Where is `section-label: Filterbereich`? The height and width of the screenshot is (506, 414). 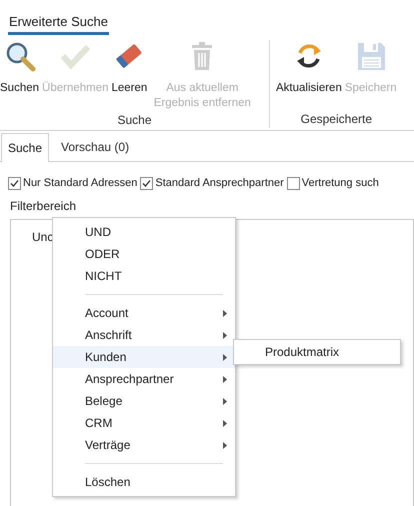 section-label: Filterbereich is located at coordinates (43, 206).